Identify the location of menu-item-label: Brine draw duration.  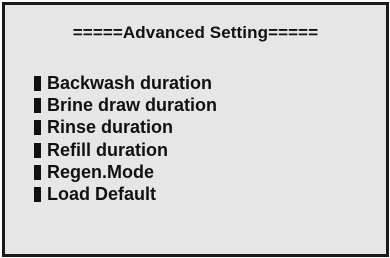
(132, 104).